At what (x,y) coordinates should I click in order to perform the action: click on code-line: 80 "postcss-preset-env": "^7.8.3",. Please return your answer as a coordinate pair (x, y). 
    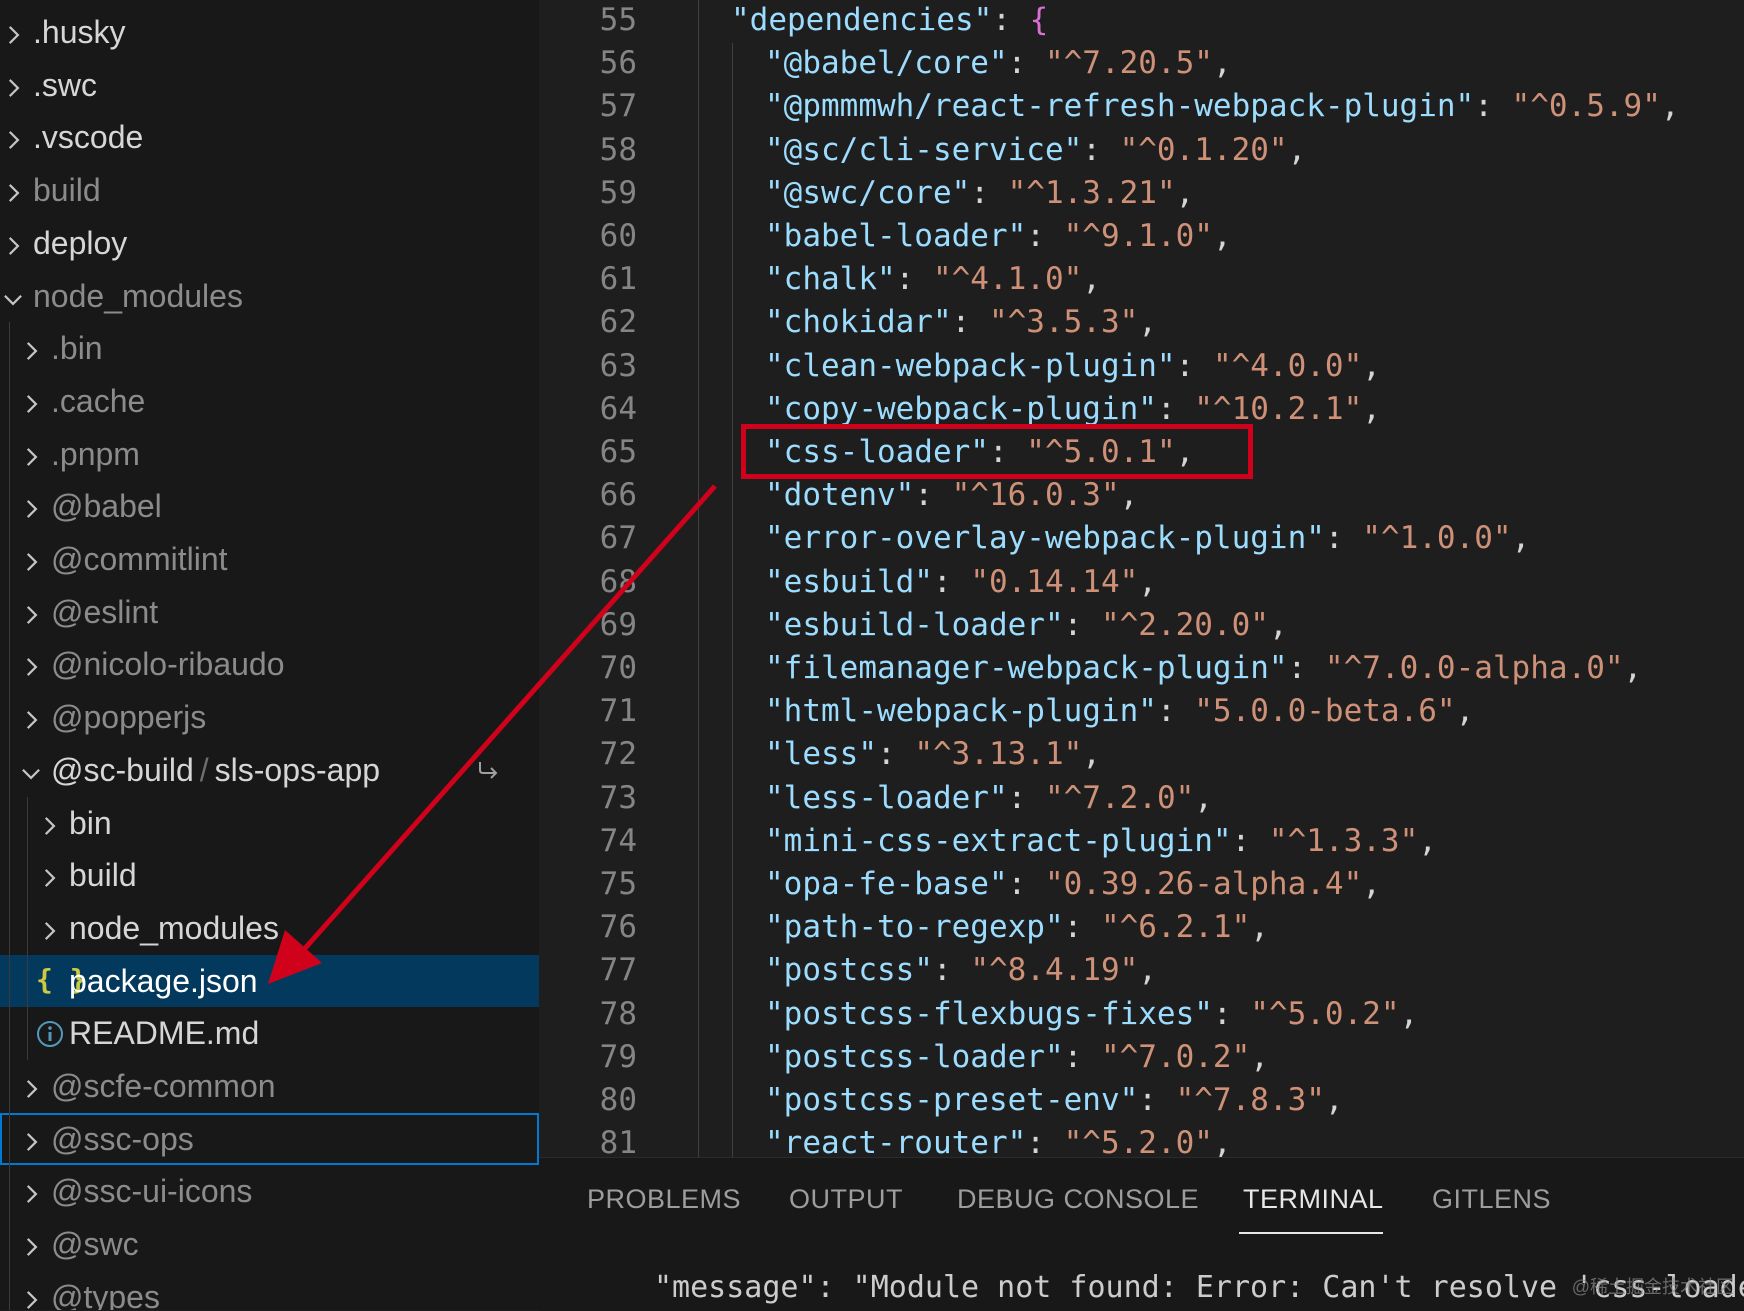
    Looking at the image, I should click on (1141, 1101).